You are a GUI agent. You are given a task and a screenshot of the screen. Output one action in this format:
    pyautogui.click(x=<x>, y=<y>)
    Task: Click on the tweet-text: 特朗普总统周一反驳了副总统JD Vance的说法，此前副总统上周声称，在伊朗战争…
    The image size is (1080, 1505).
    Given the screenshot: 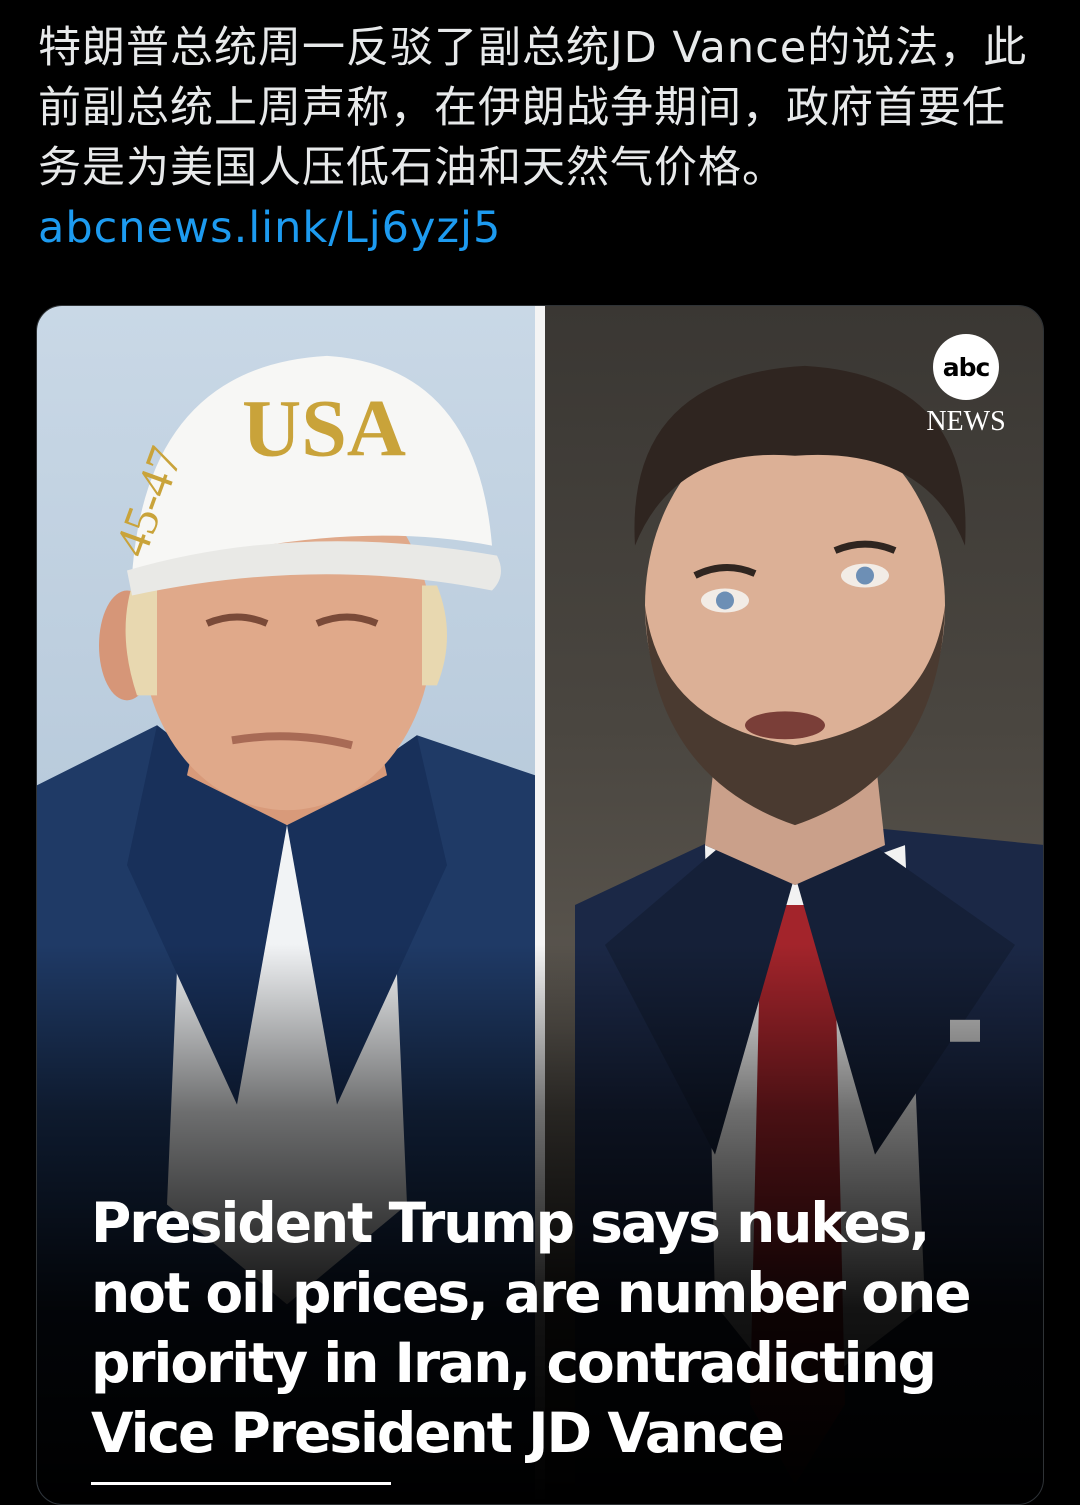 What is the action you would take?
    pyautogui.click(x=538, y=138)
    